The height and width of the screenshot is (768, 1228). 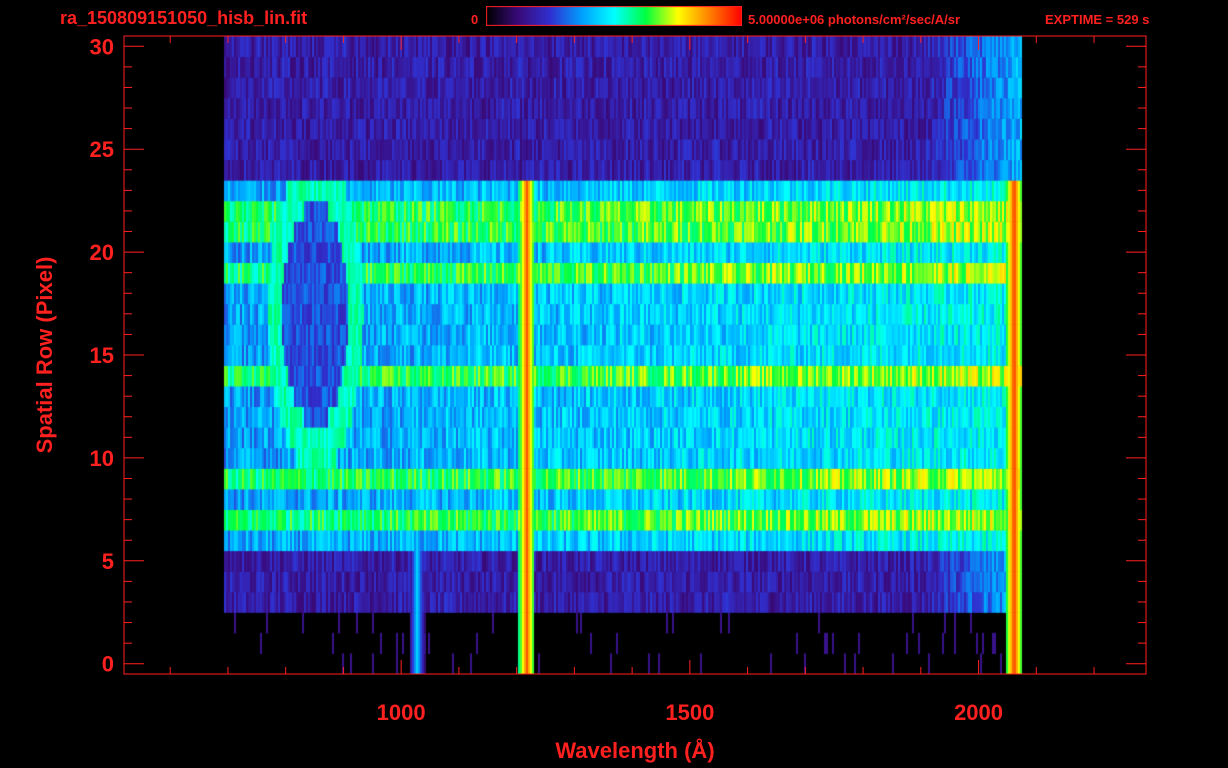 What do you see at coordinates (978, 712) in the screenshot?
I see `x-tick-label: 2000` at bounding box center [978, 712].